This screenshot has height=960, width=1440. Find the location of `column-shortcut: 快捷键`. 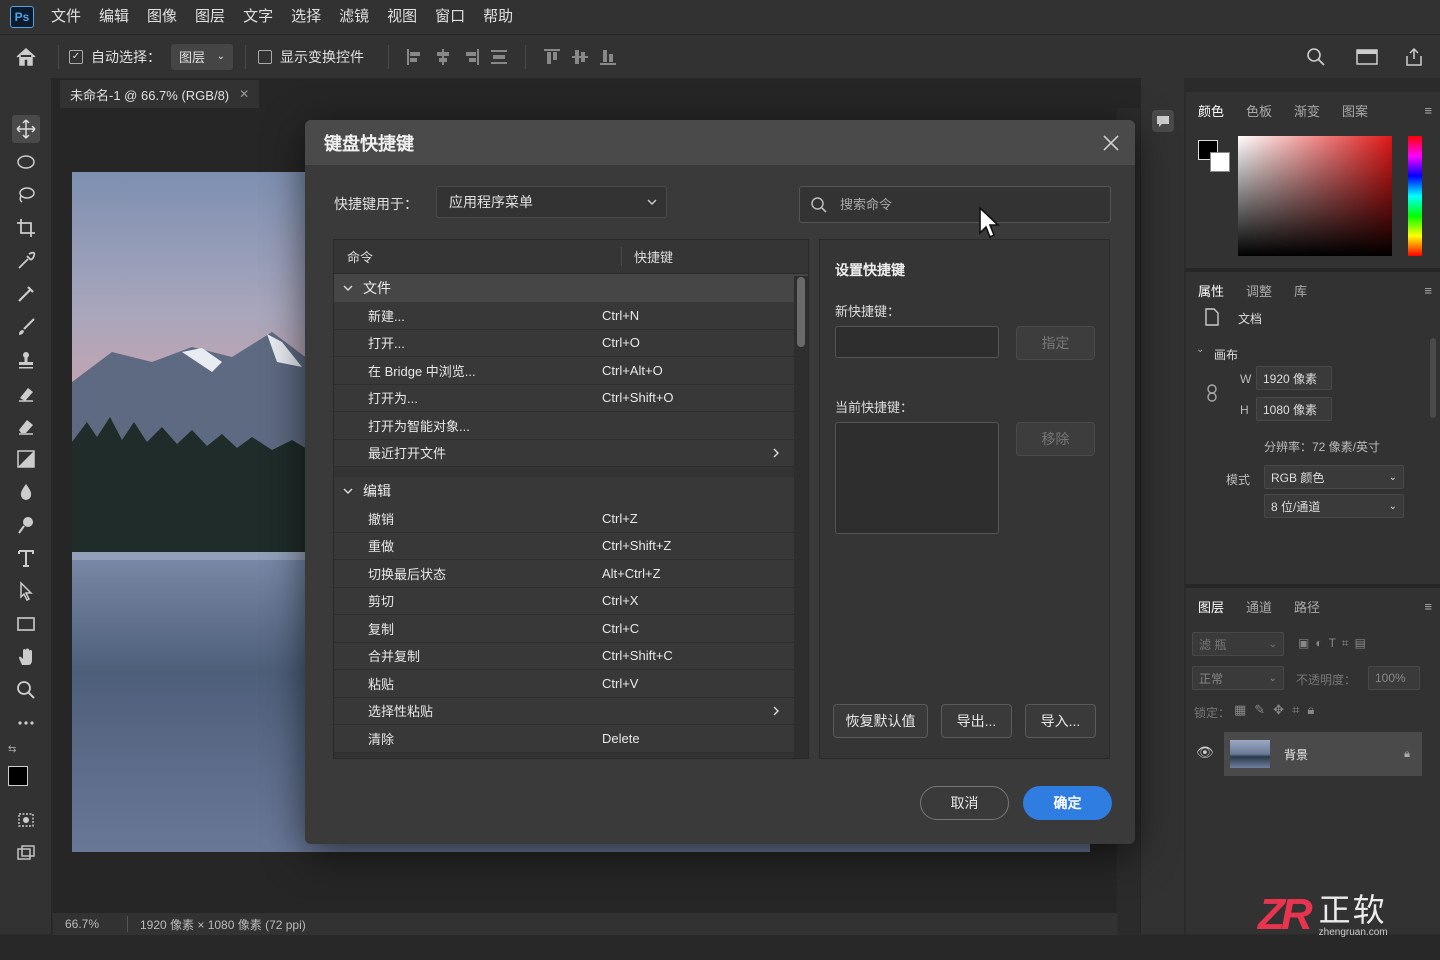

column-shortcut: 快捷键 is located at coordinates (647, 256).